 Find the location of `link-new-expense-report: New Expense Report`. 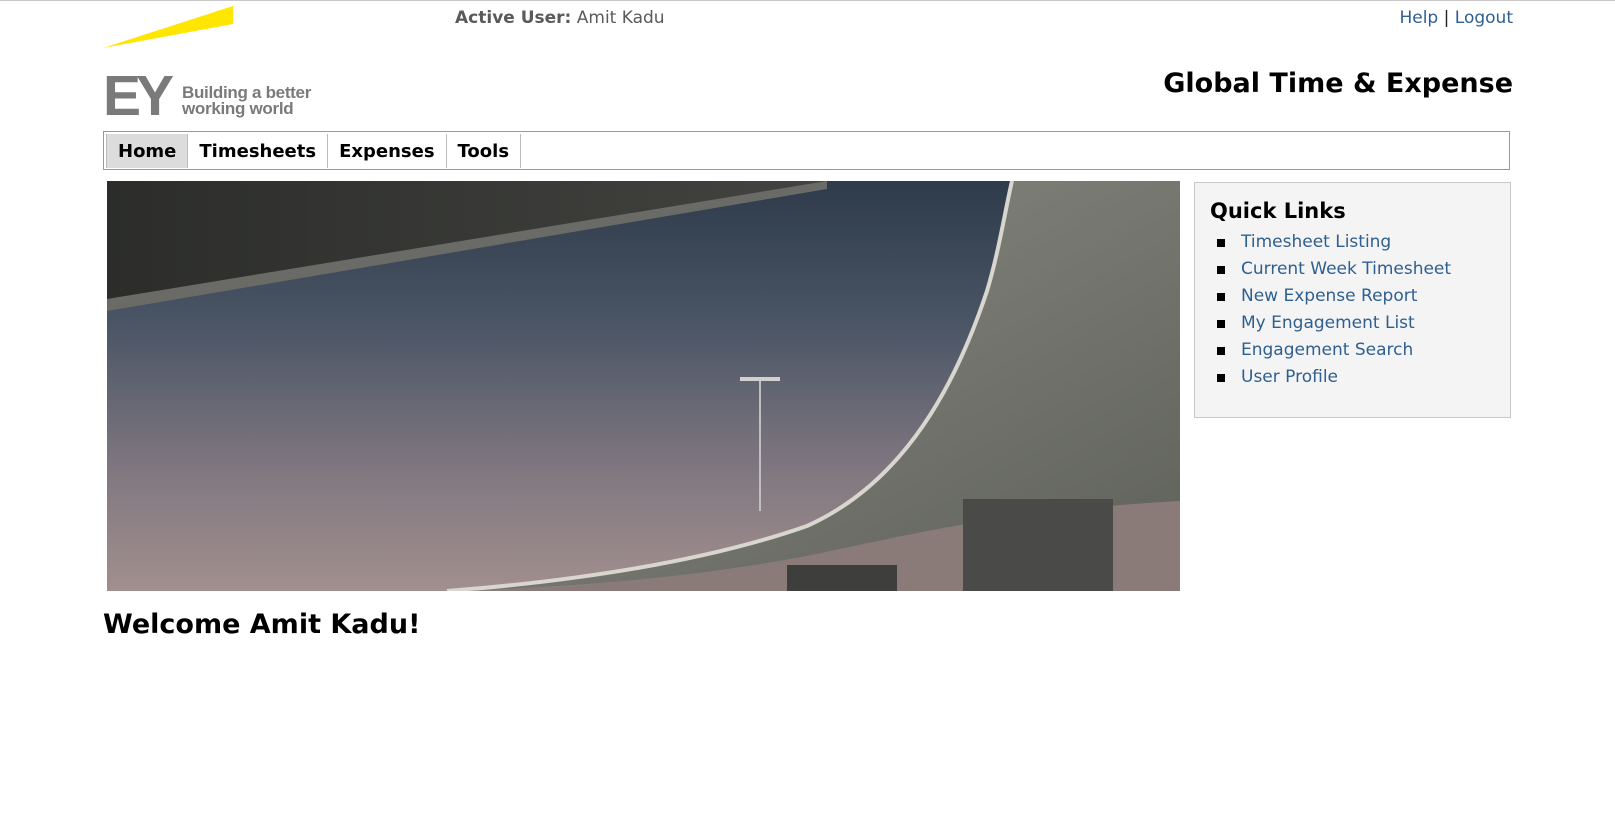

link-new-expense-report: New Expense Report is located at coordinates (1329, 296).